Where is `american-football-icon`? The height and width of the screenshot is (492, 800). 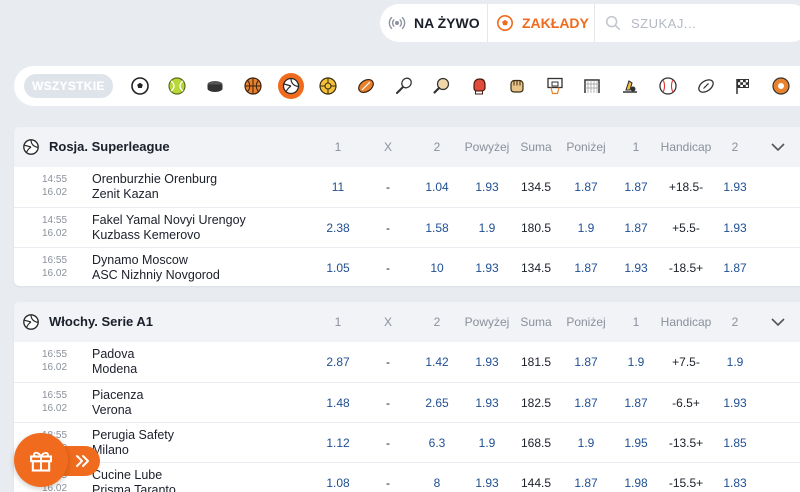 american-football-icon is located at coordinates (706, 86).